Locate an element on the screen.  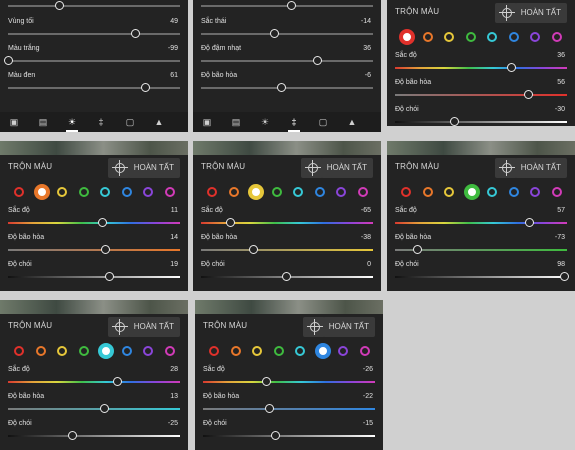
panel_color-1-slider is located at coordinates (287, 33).